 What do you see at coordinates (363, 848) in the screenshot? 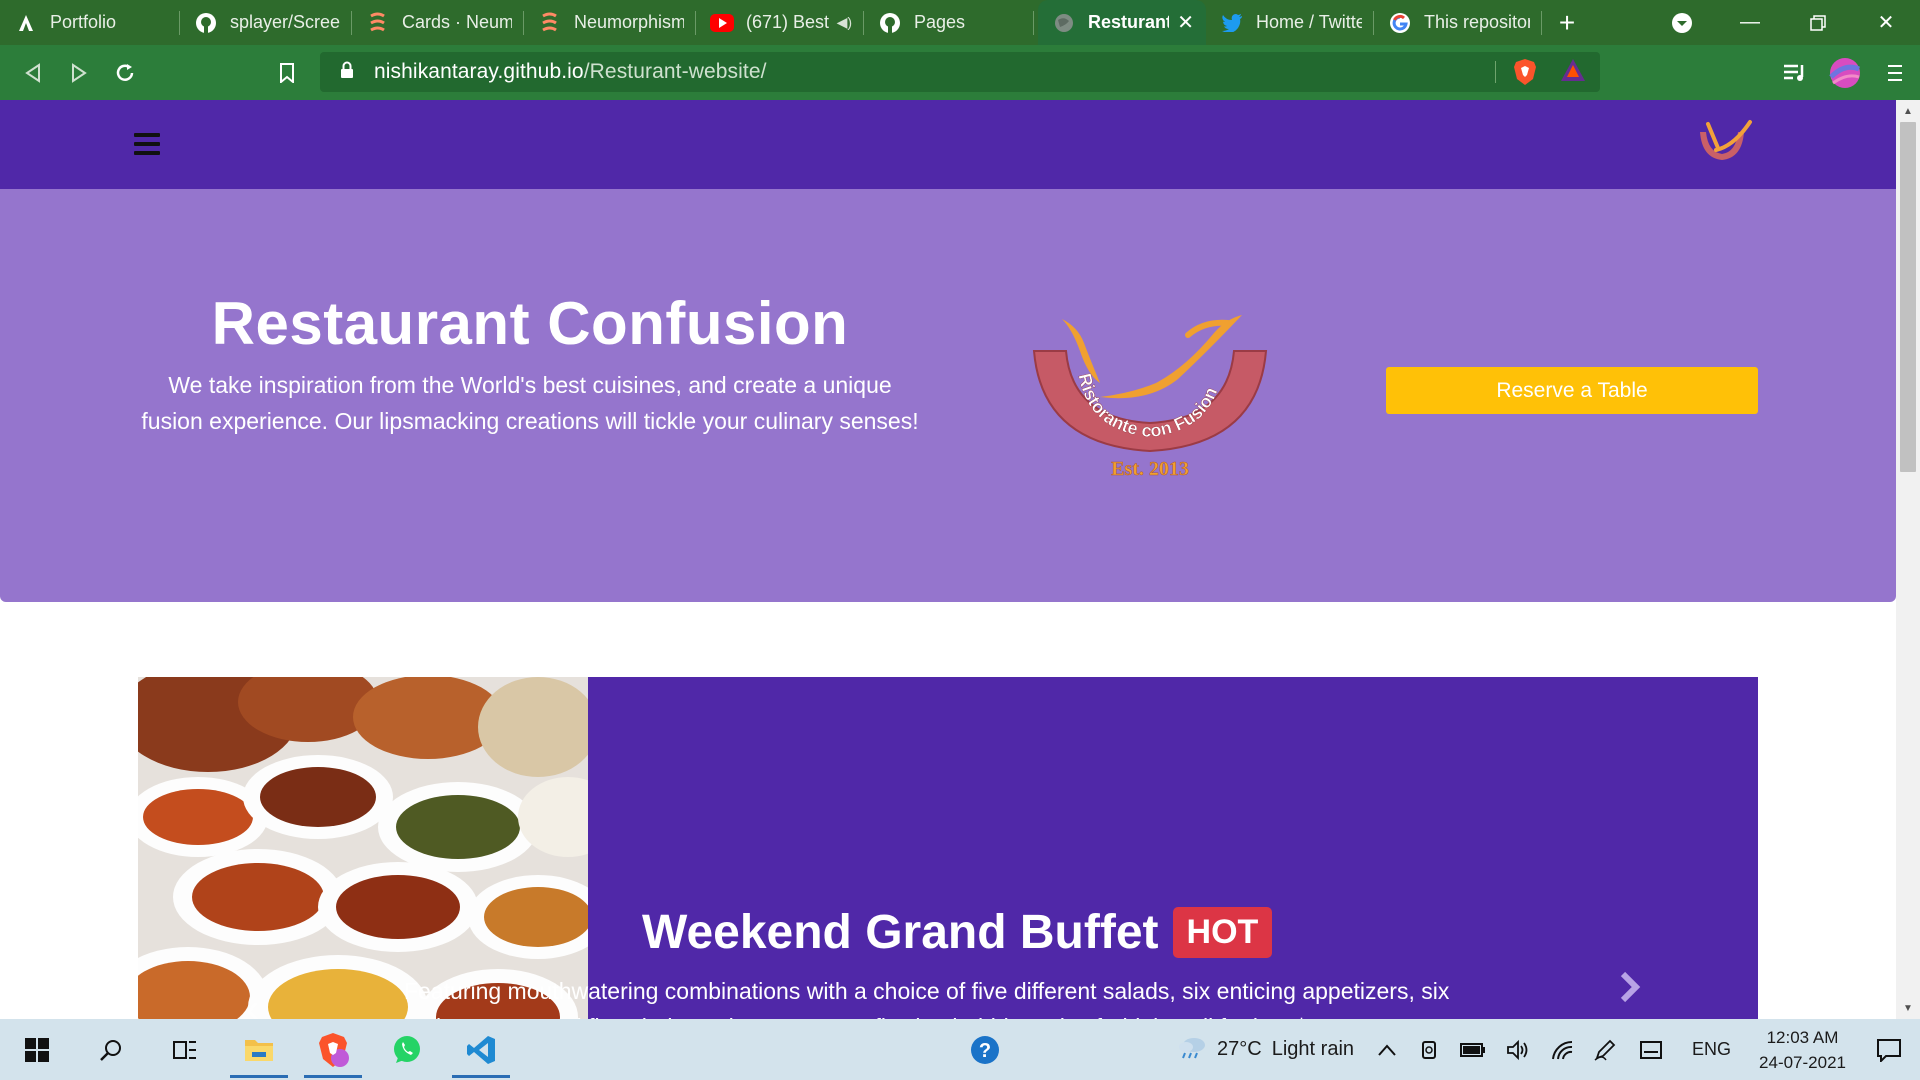
I see `buffet-food-image` at bounding box center [363, 848].